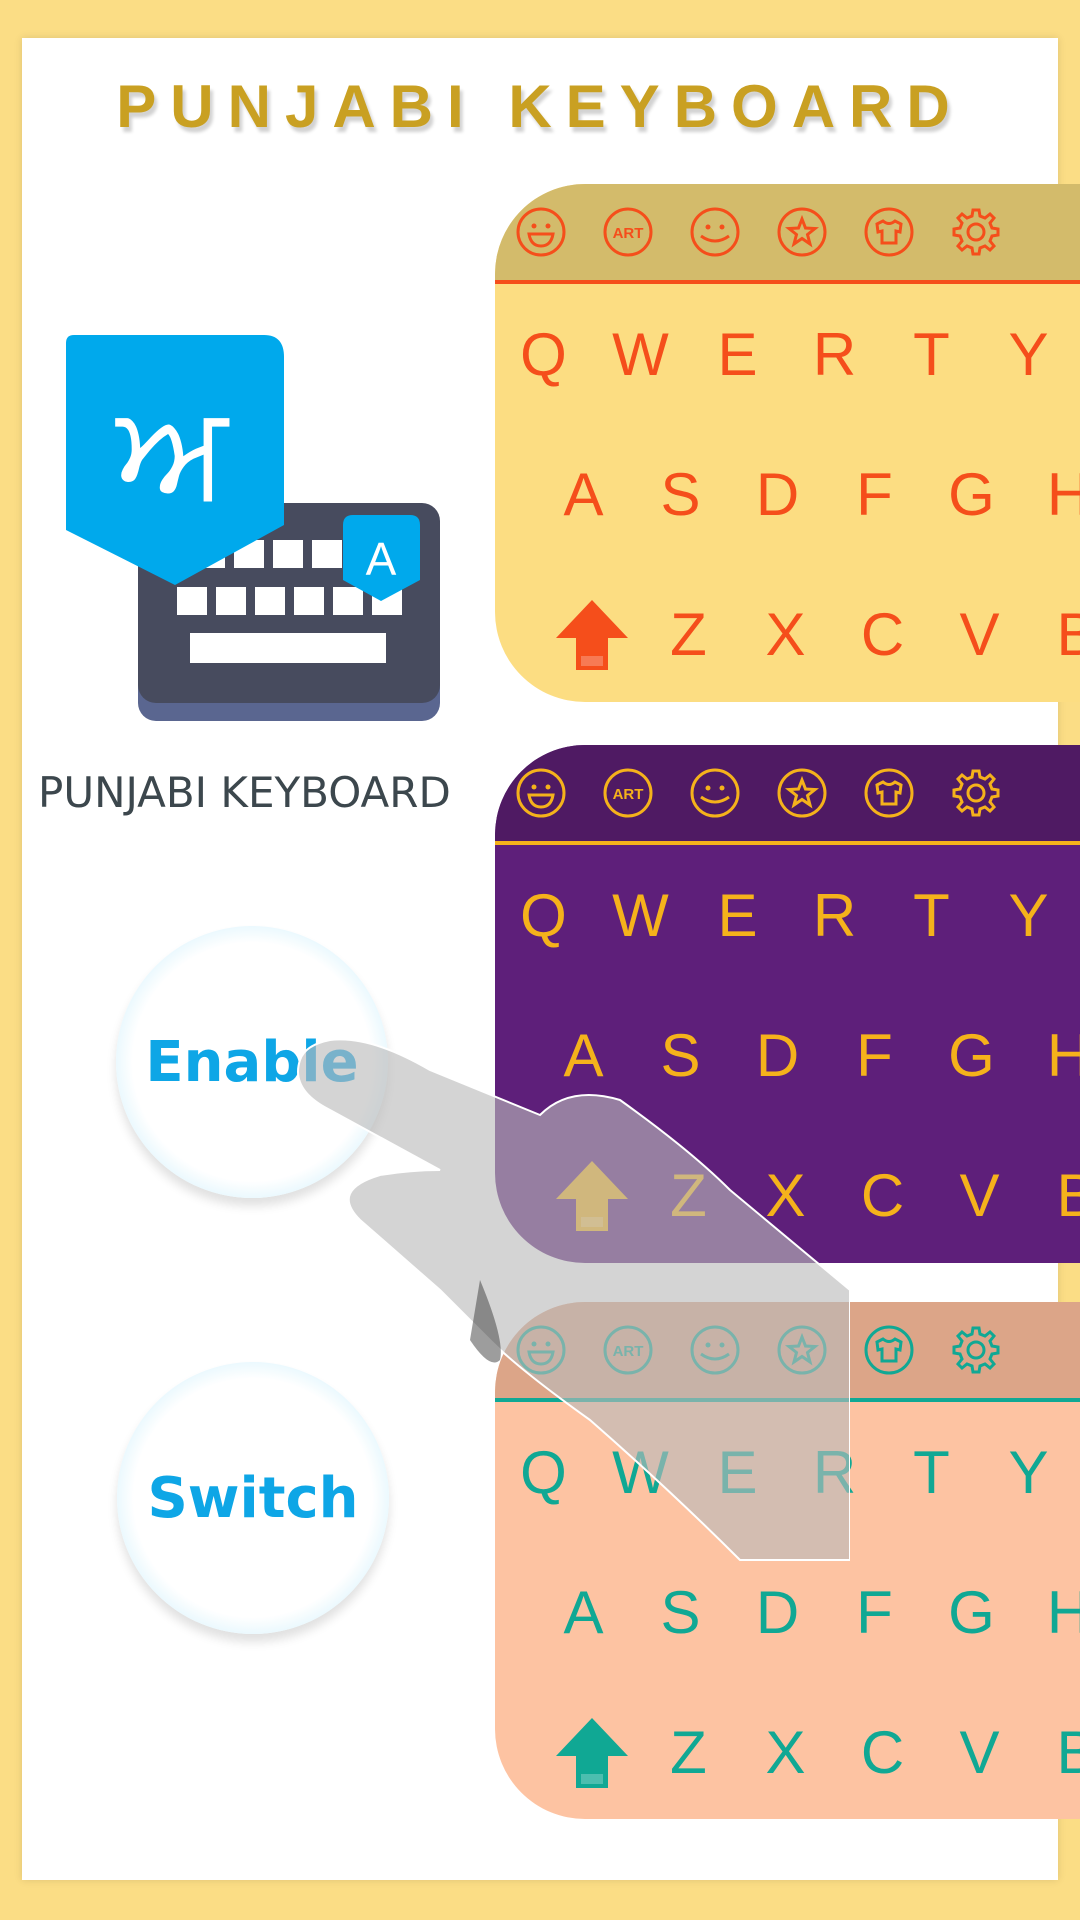  I want to click on enable-button: Enable, so click(252, 1062).